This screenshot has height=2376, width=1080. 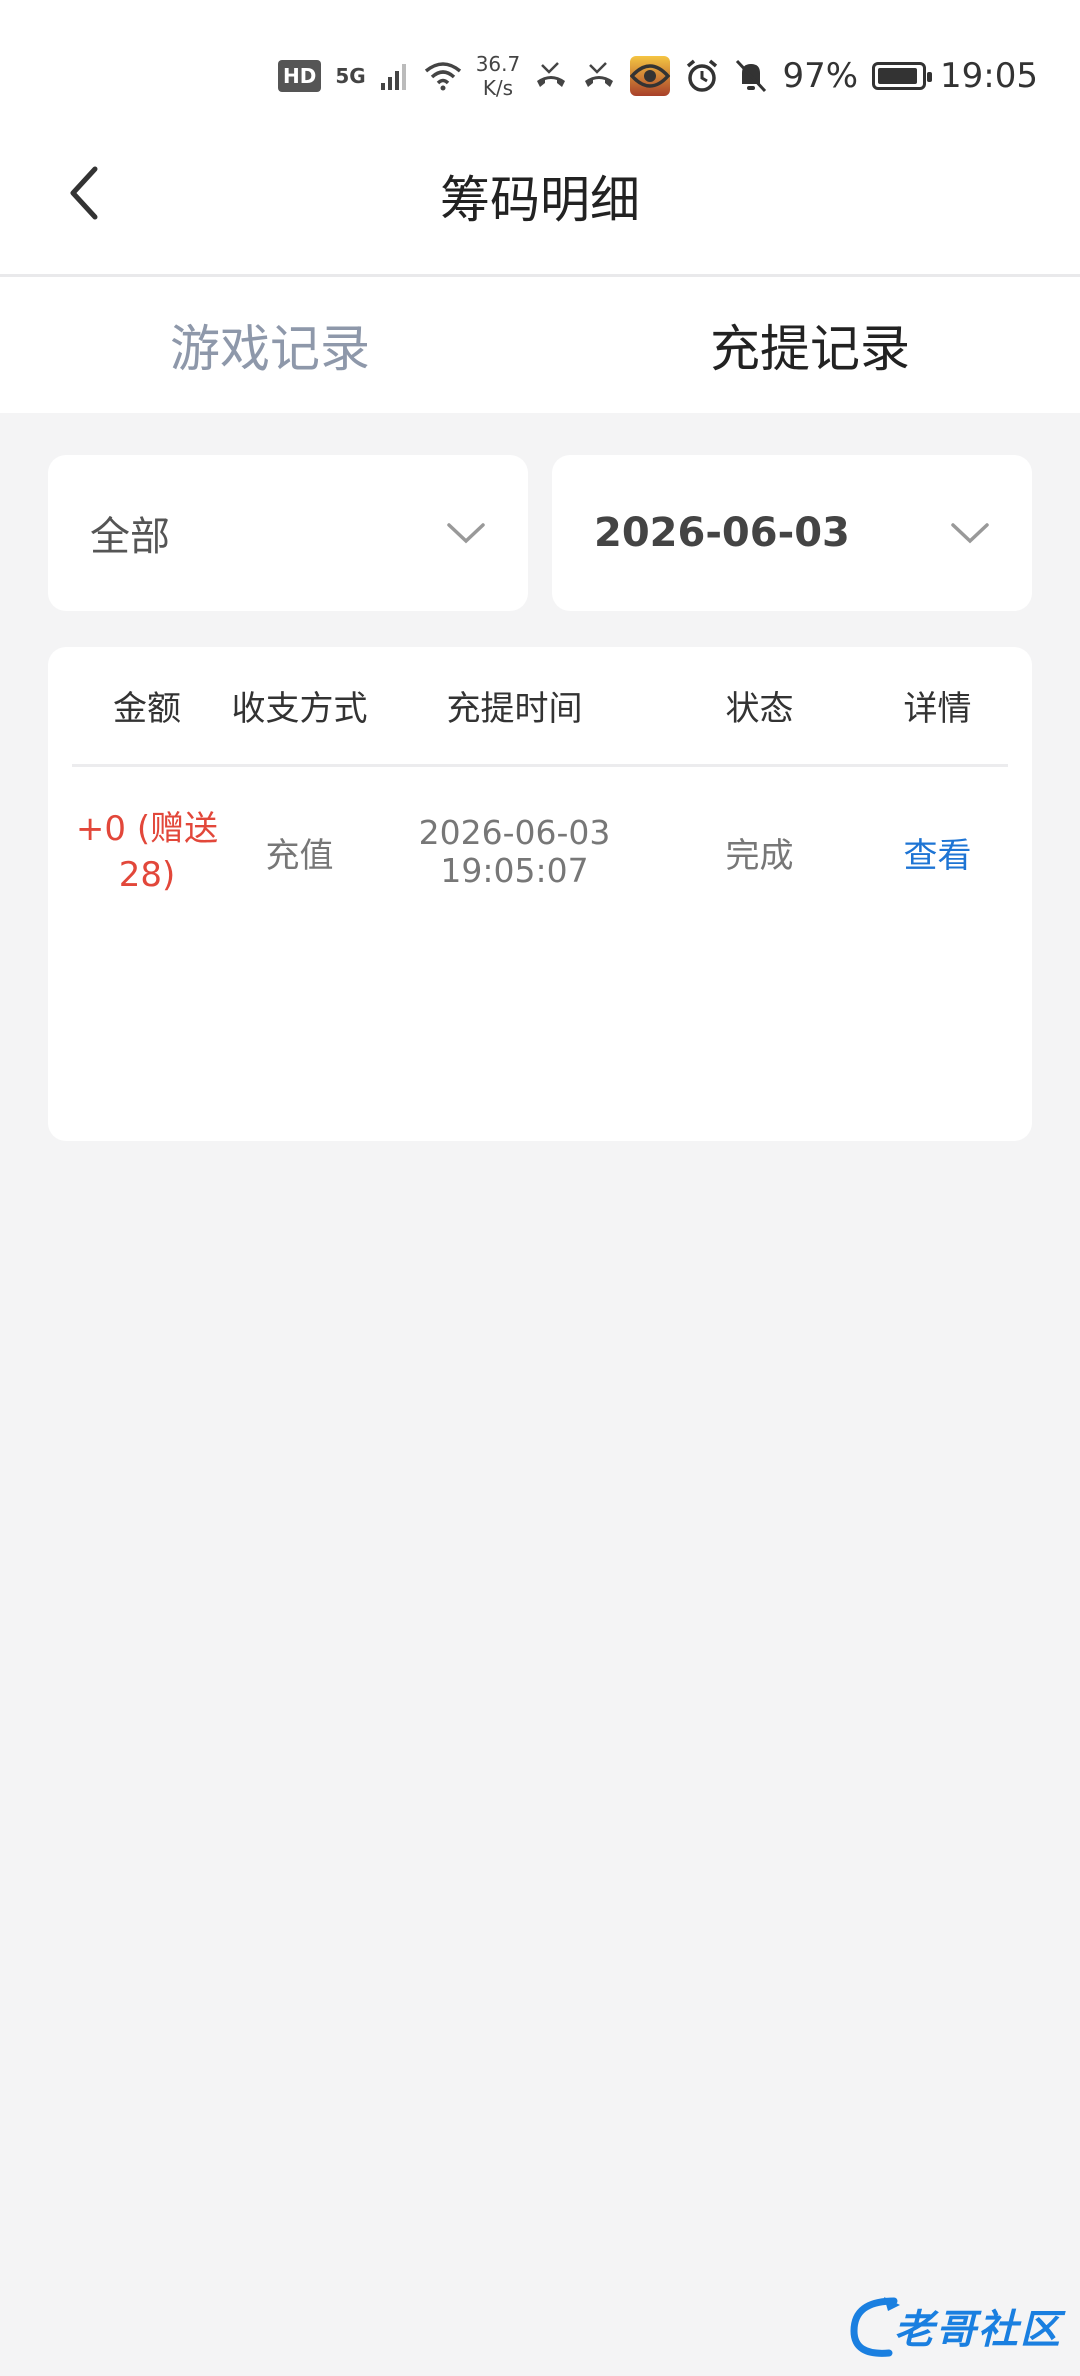 I want to click on column-header-status: 状态, so click(x=759, y=709).